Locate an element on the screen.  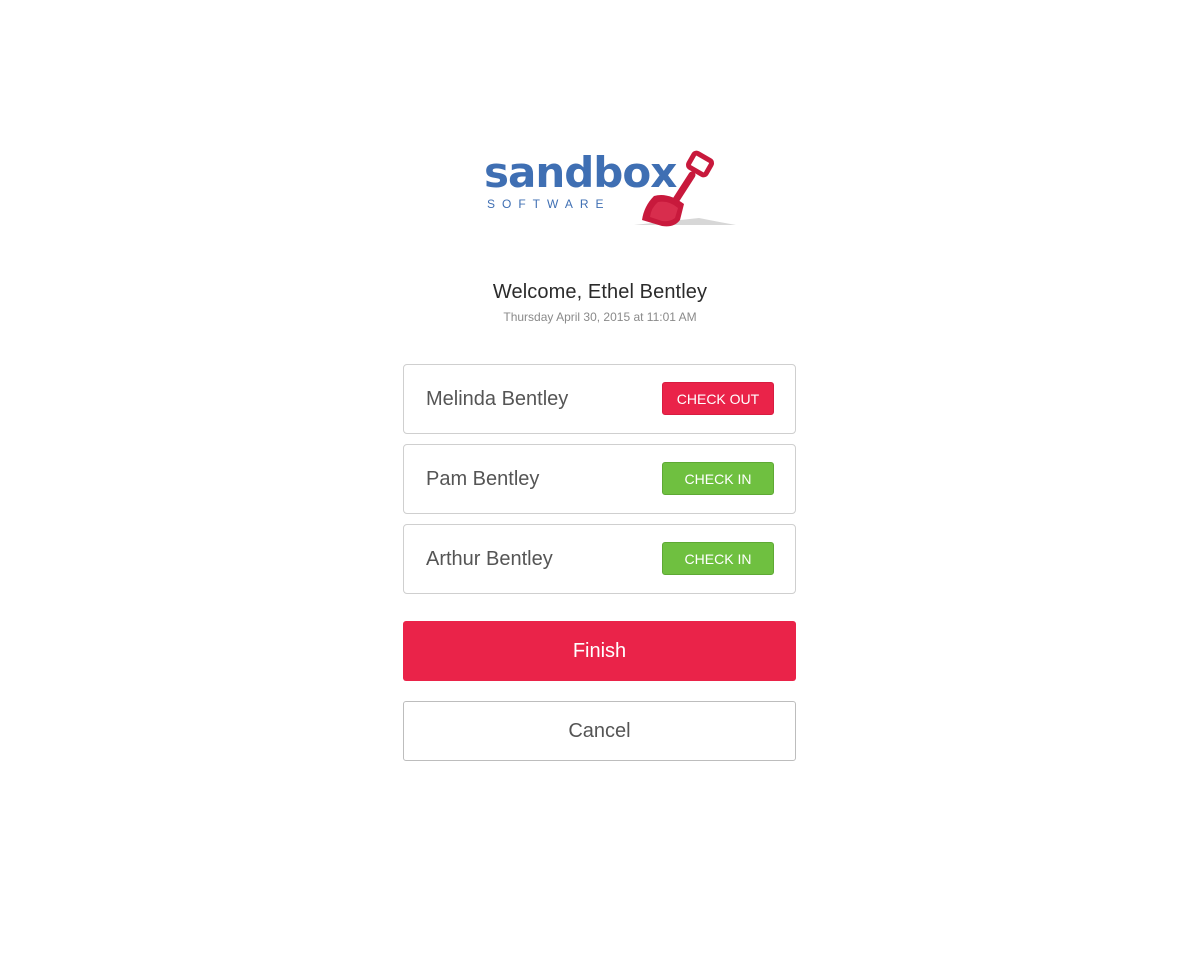
member-row-arthur: Arthur Bentley CHECK IN is located at coordinates (599, 559).